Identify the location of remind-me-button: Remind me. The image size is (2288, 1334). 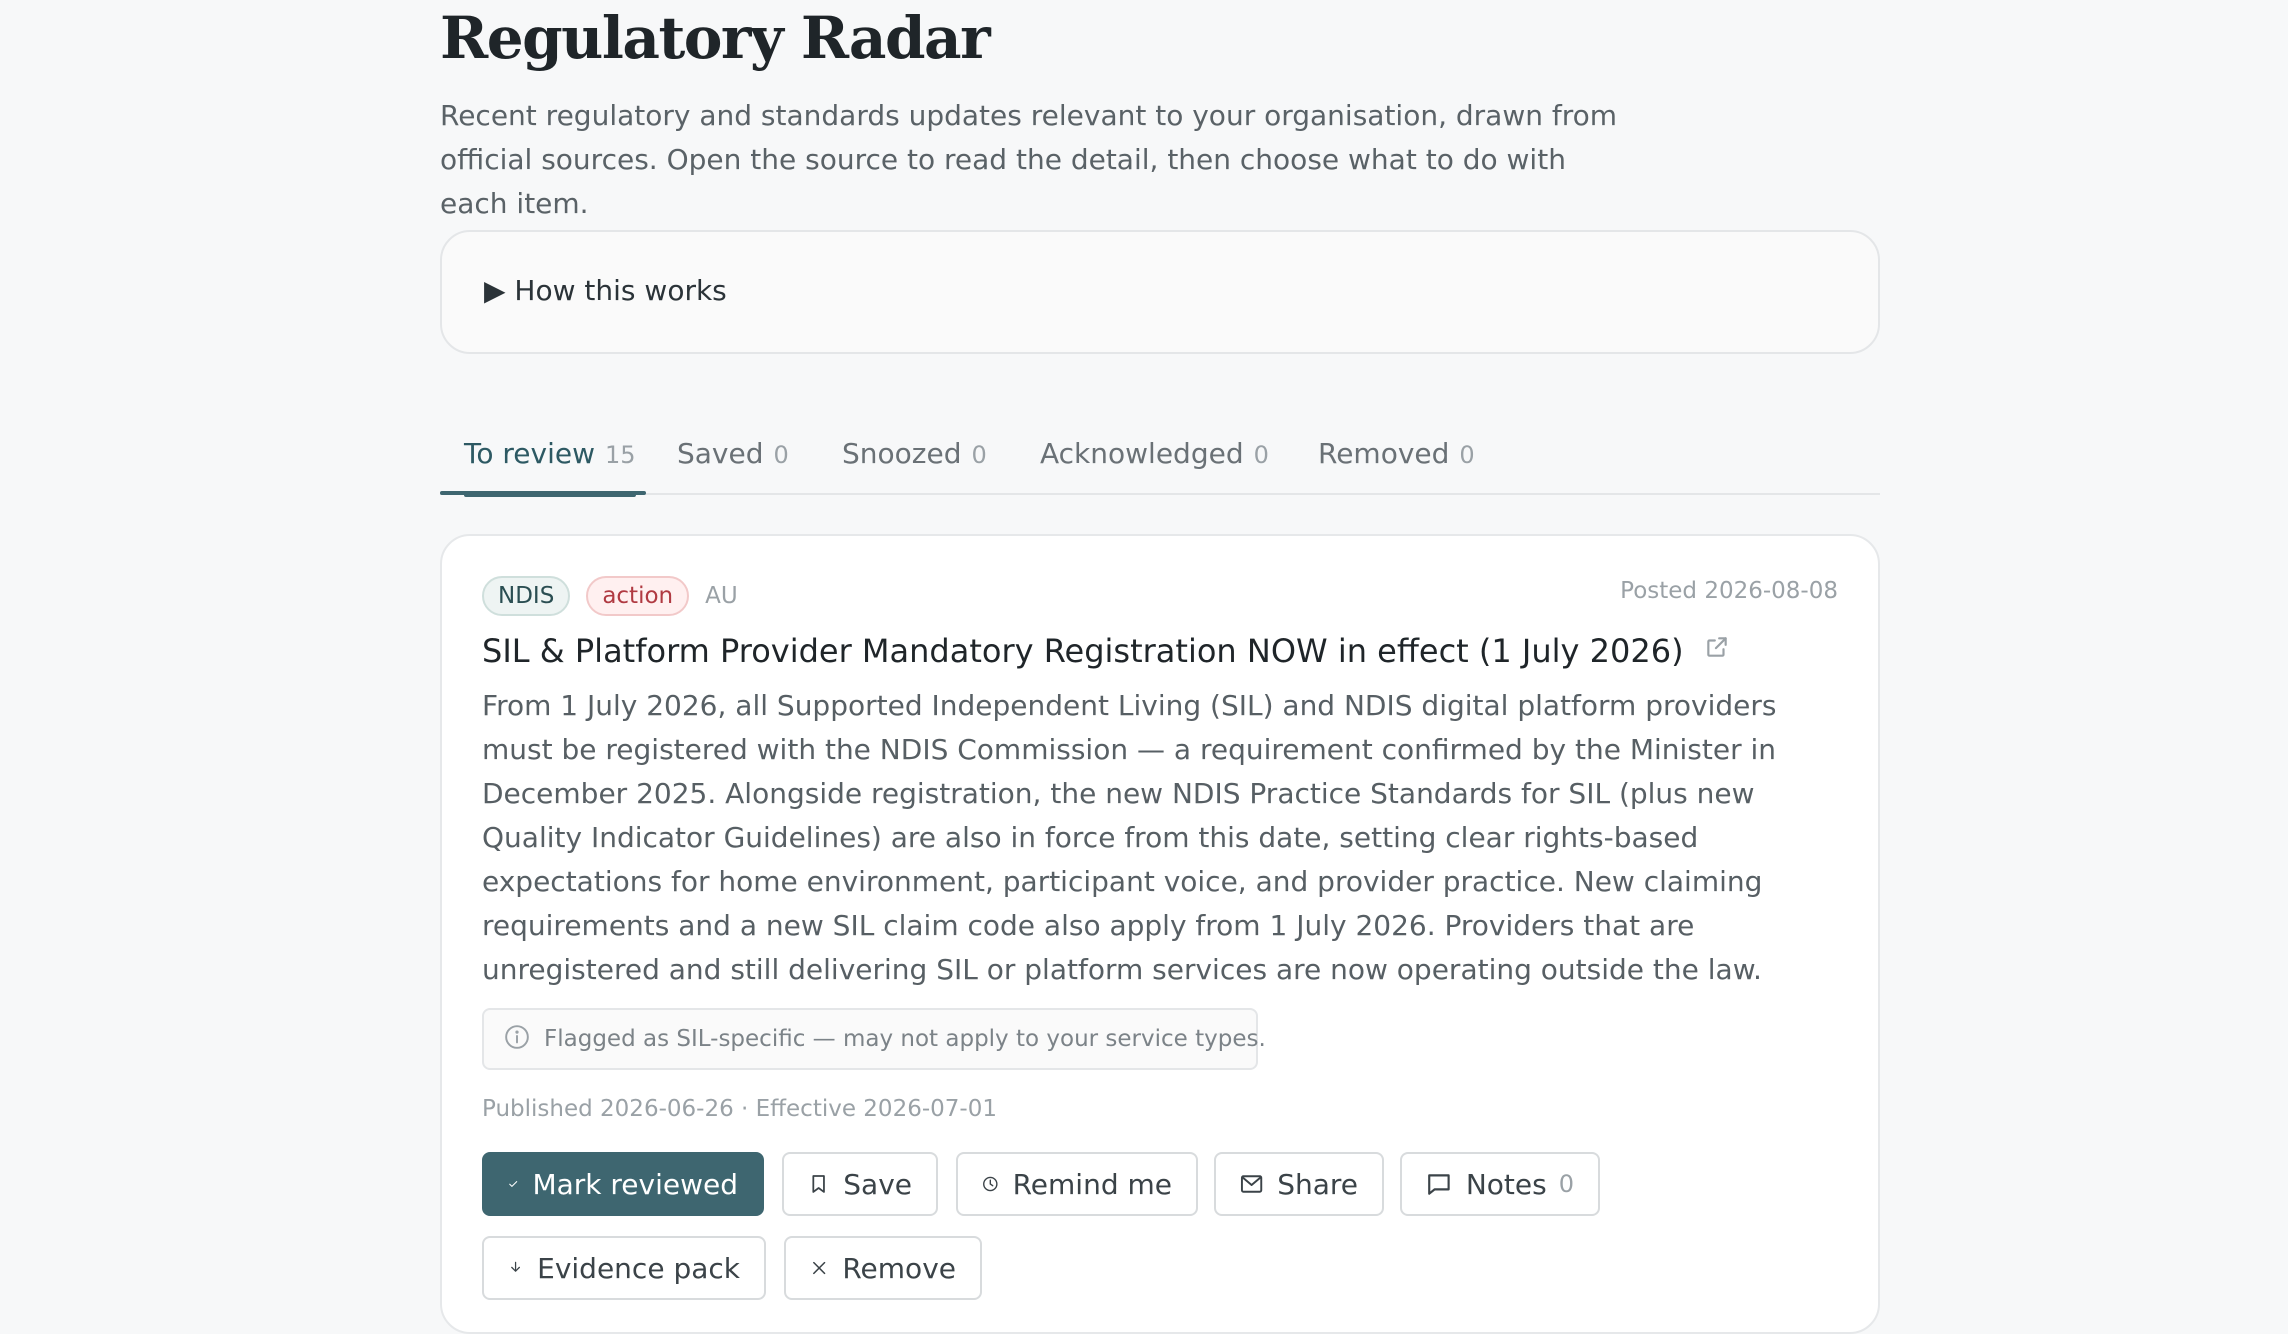
(1077, 1184).